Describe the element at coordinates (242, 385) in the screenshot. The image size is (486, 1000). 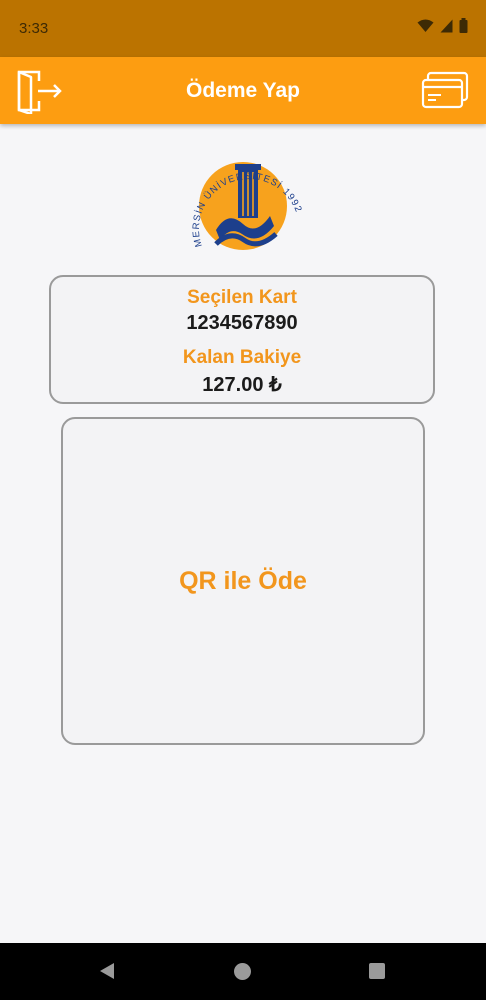
I see `balance-value: 127.00 ₺` at that location.